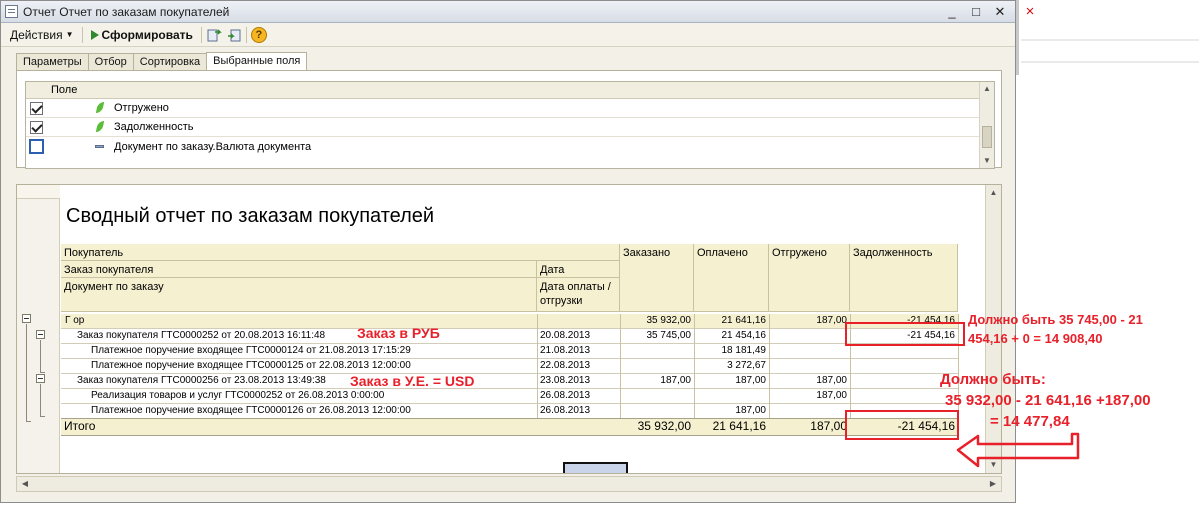 This screenshot has width=1201, height=515. What do you see at coordinates (509, 435) in the screenshot?
I see `total-bottom-line` at bounding box center [509, 435].